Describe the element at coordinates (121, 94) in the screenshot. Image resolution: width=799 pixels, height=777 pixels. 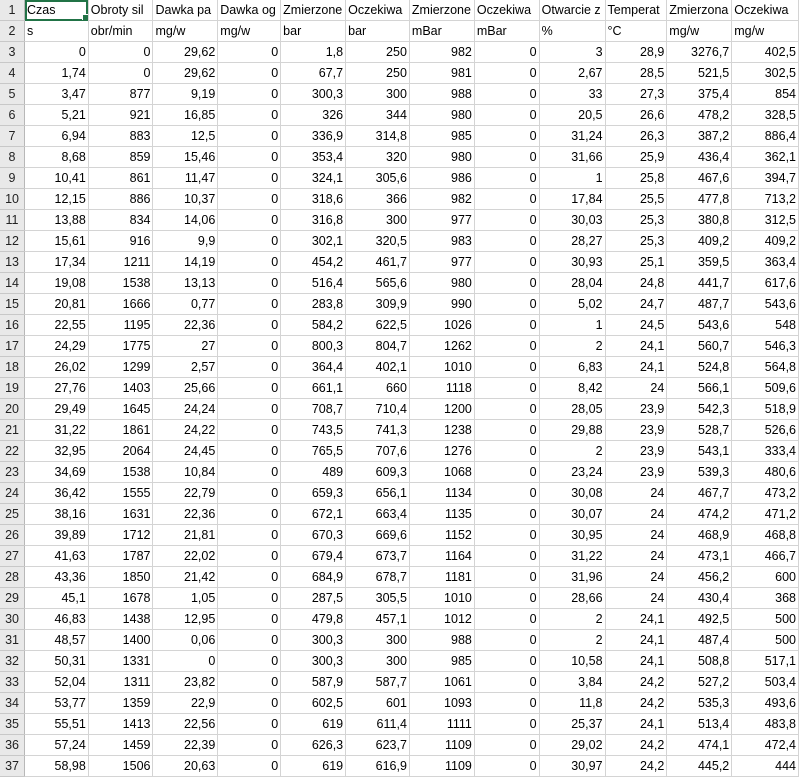
I see `data-cell: 877` at that location.